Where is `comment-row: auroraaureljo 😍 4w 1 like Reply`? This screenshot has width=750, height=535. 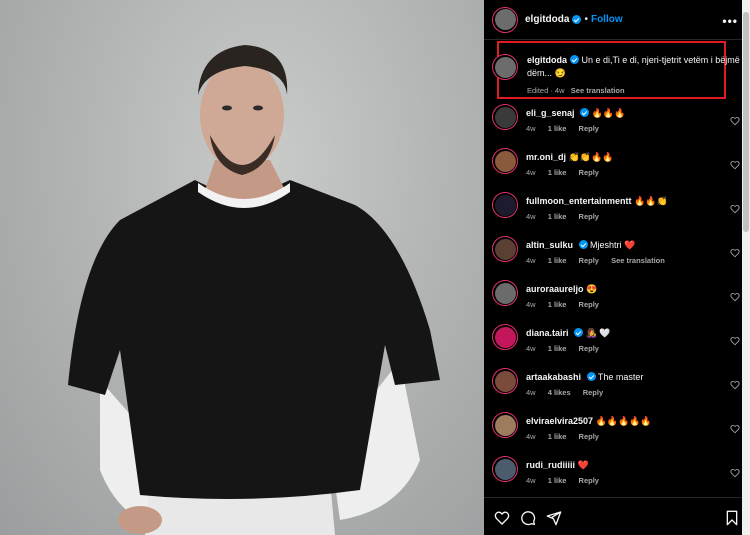
comment-row: auroraaureljo 😍 4w 1 like Reply is located at coordinates (617, 302).